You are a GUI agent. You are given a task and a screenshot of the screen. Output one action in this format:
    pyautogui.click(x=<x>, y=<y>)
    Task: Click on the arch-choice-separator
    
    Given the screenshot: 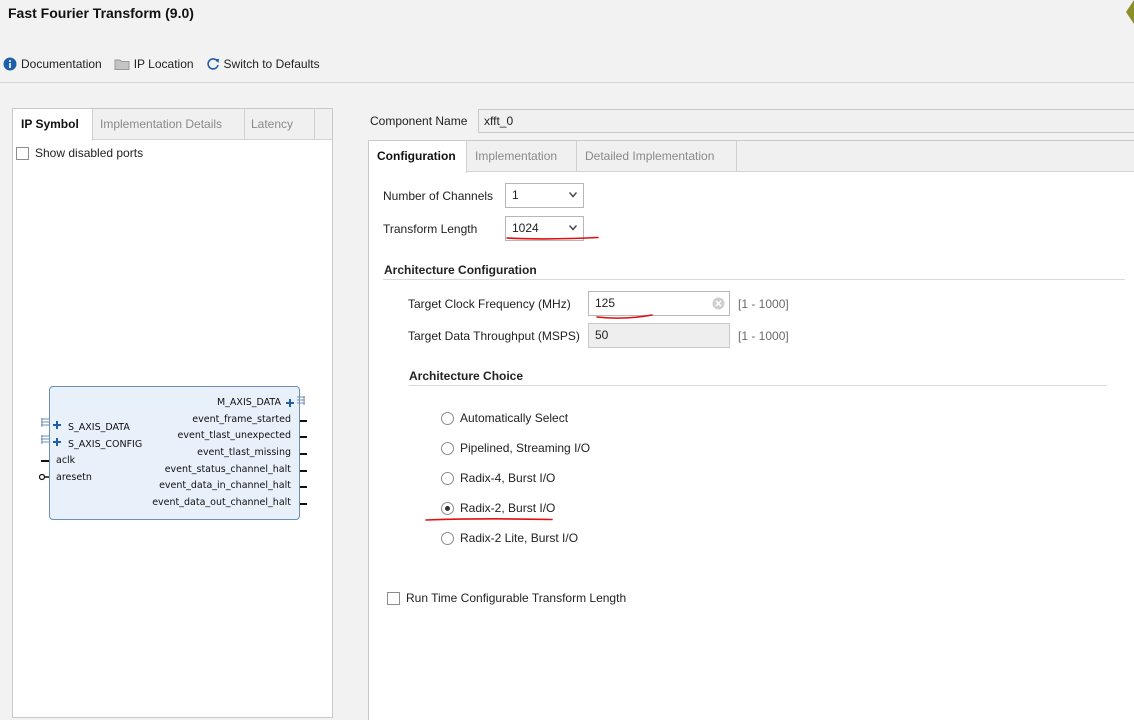 What is the action you would take?
    pyautogui.click(x=758, y=385)
    